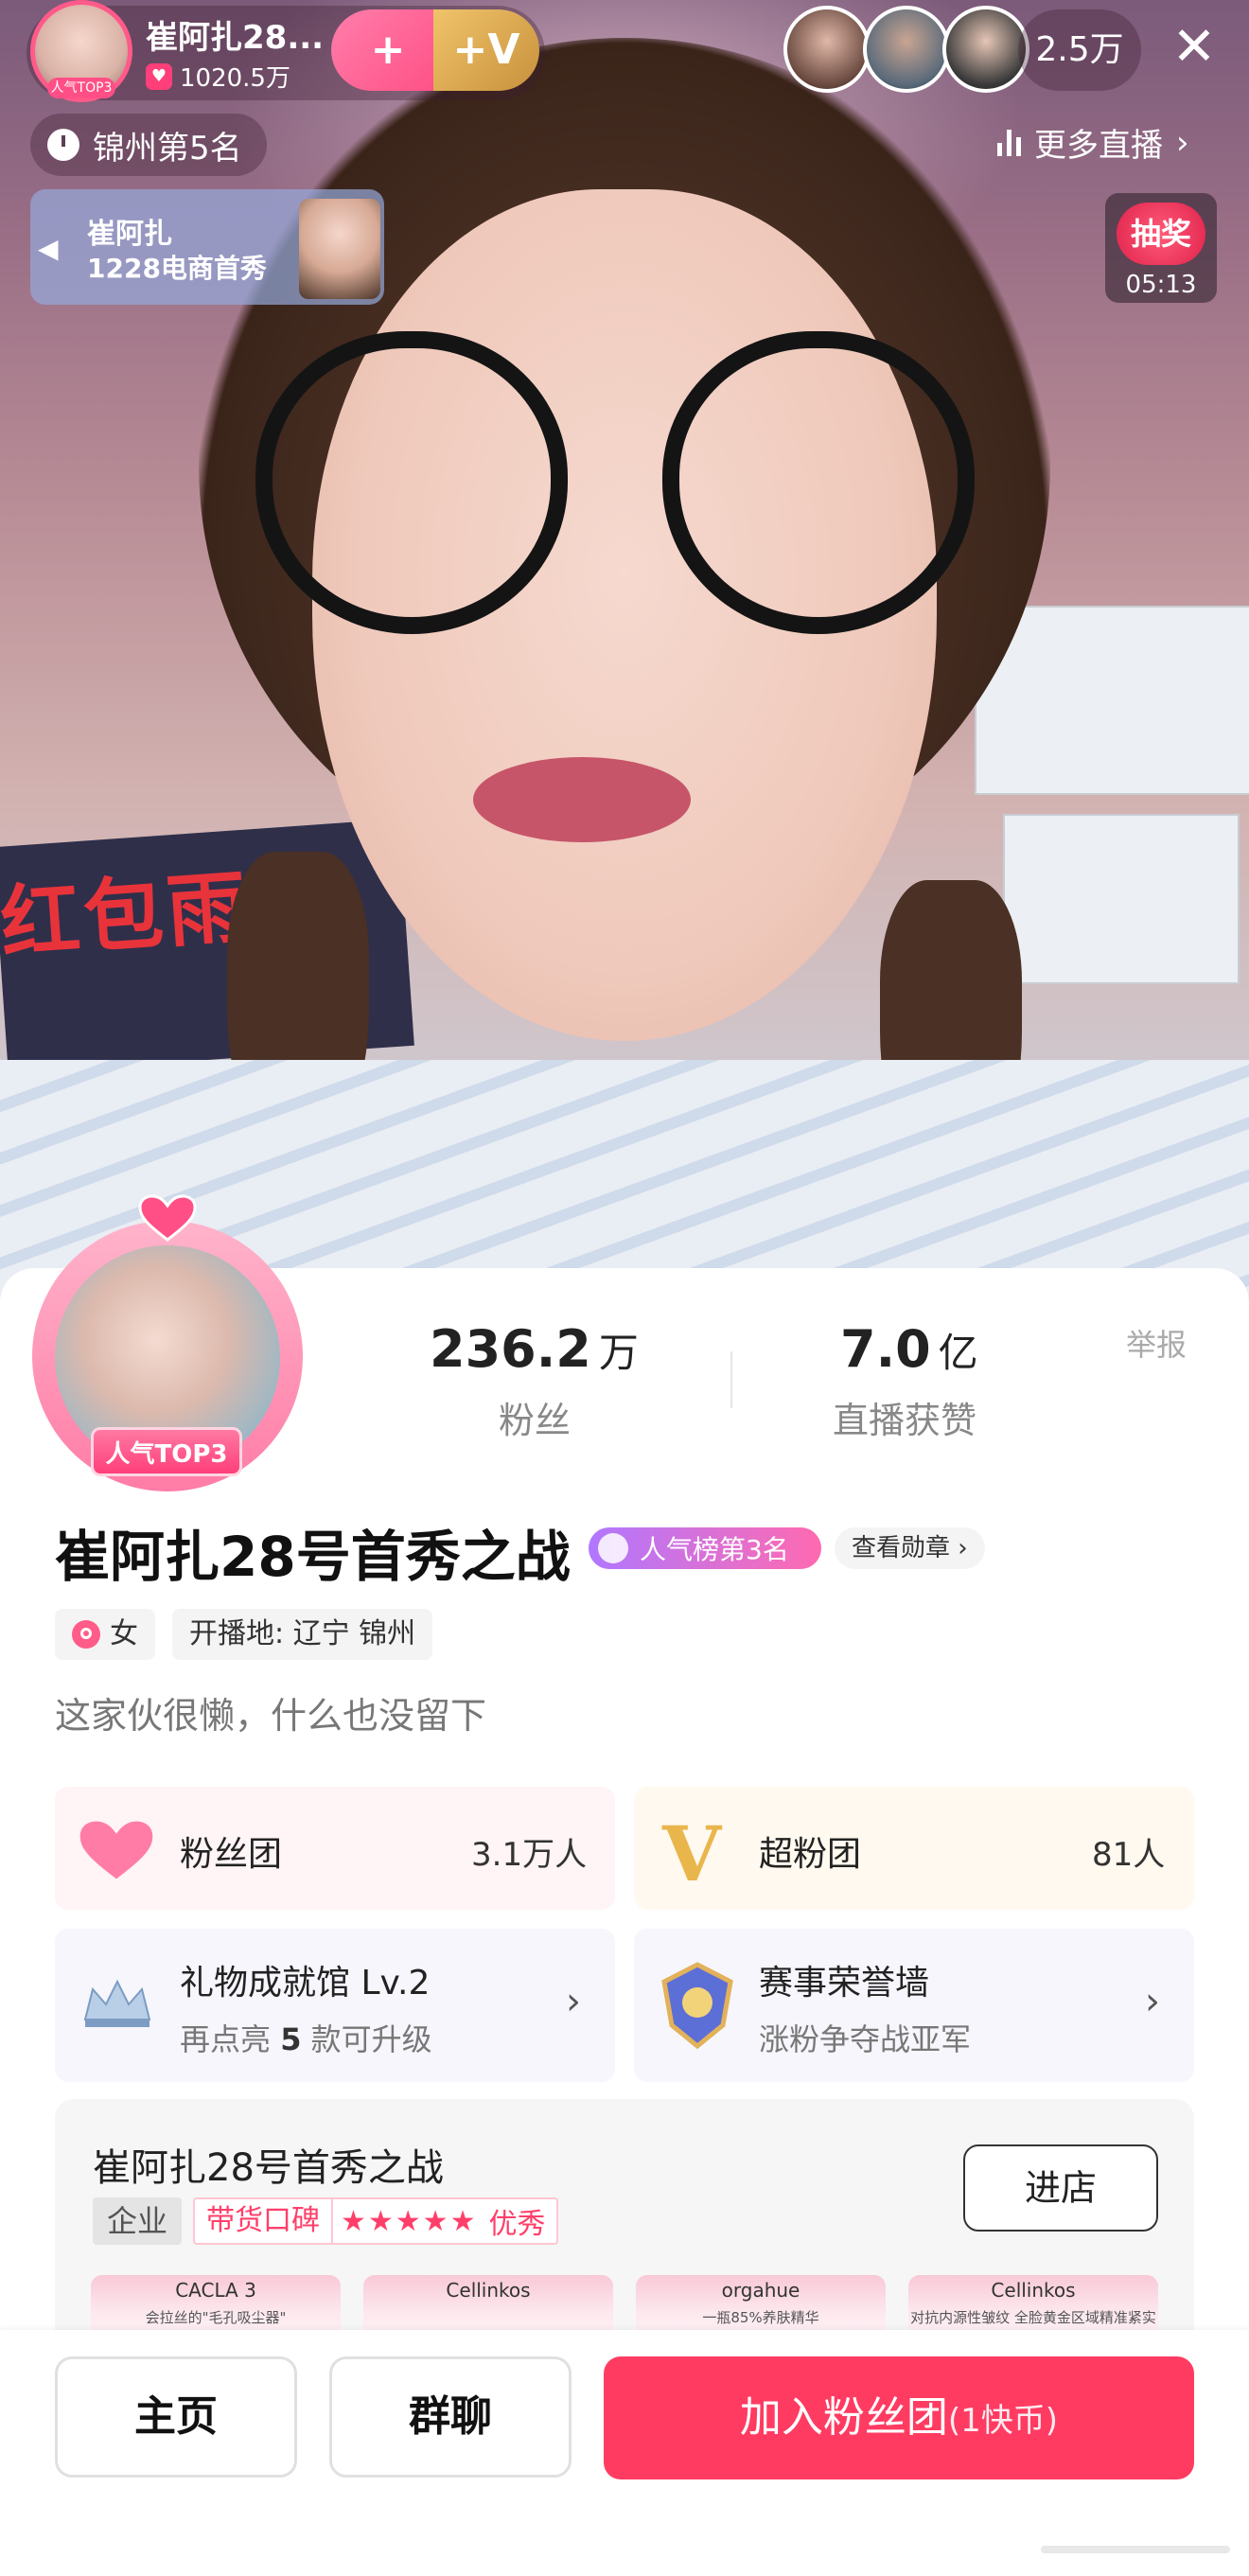 The width and height of the screenshot is (1249, 2576). I want to click on fan-club-title: 粉丝团, so click(231, 1854).